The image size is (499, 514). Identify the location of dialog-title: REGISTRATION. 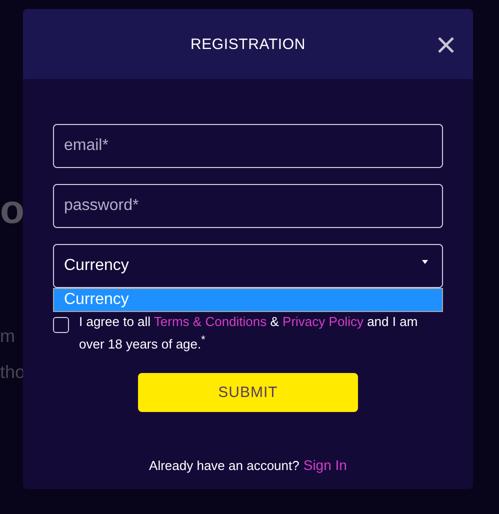
(248, 44).